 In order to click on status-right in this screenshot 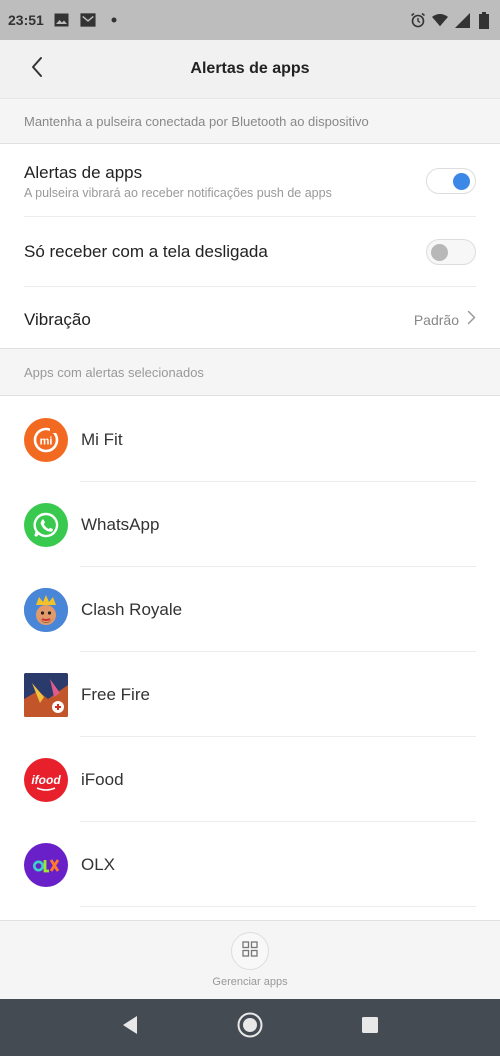, I will do `click(451, 20)`.